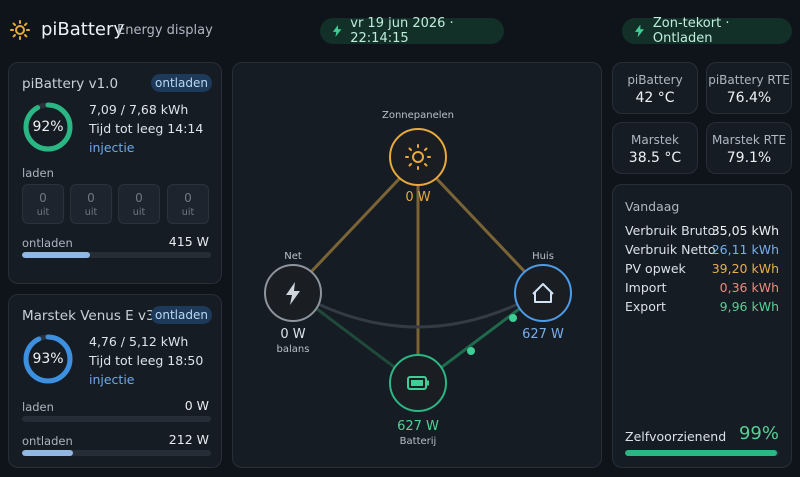  What do you see at coordinates (655, 148) in the screenshot?
I see `temp-card: Marstek 38.5 °C` at bounding box center [655, 148].